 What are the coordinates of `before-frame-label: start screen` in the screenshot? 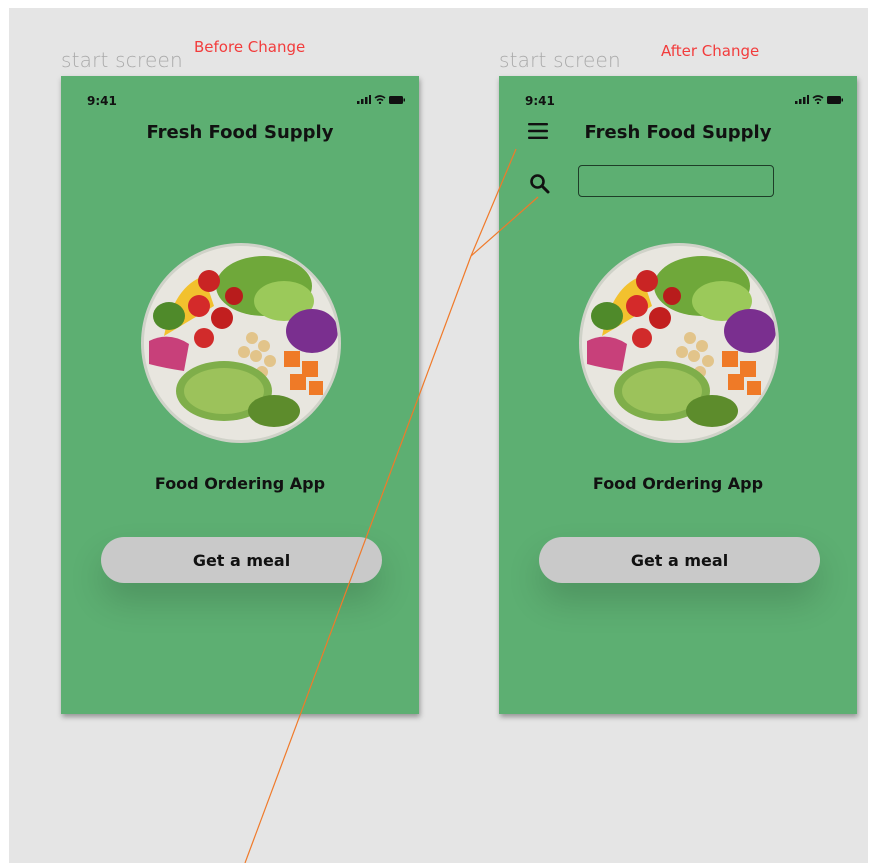 It's located at (122, 60).